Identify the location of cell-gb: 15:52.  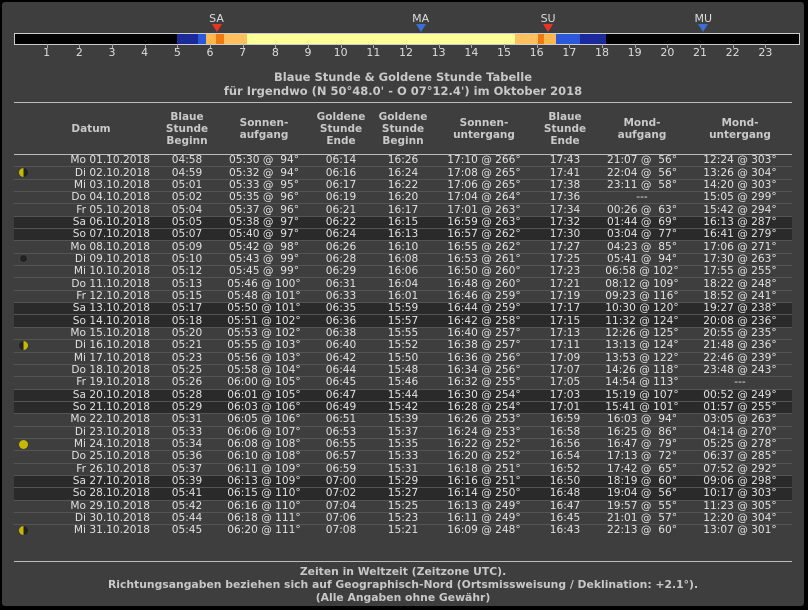
(403, 345).